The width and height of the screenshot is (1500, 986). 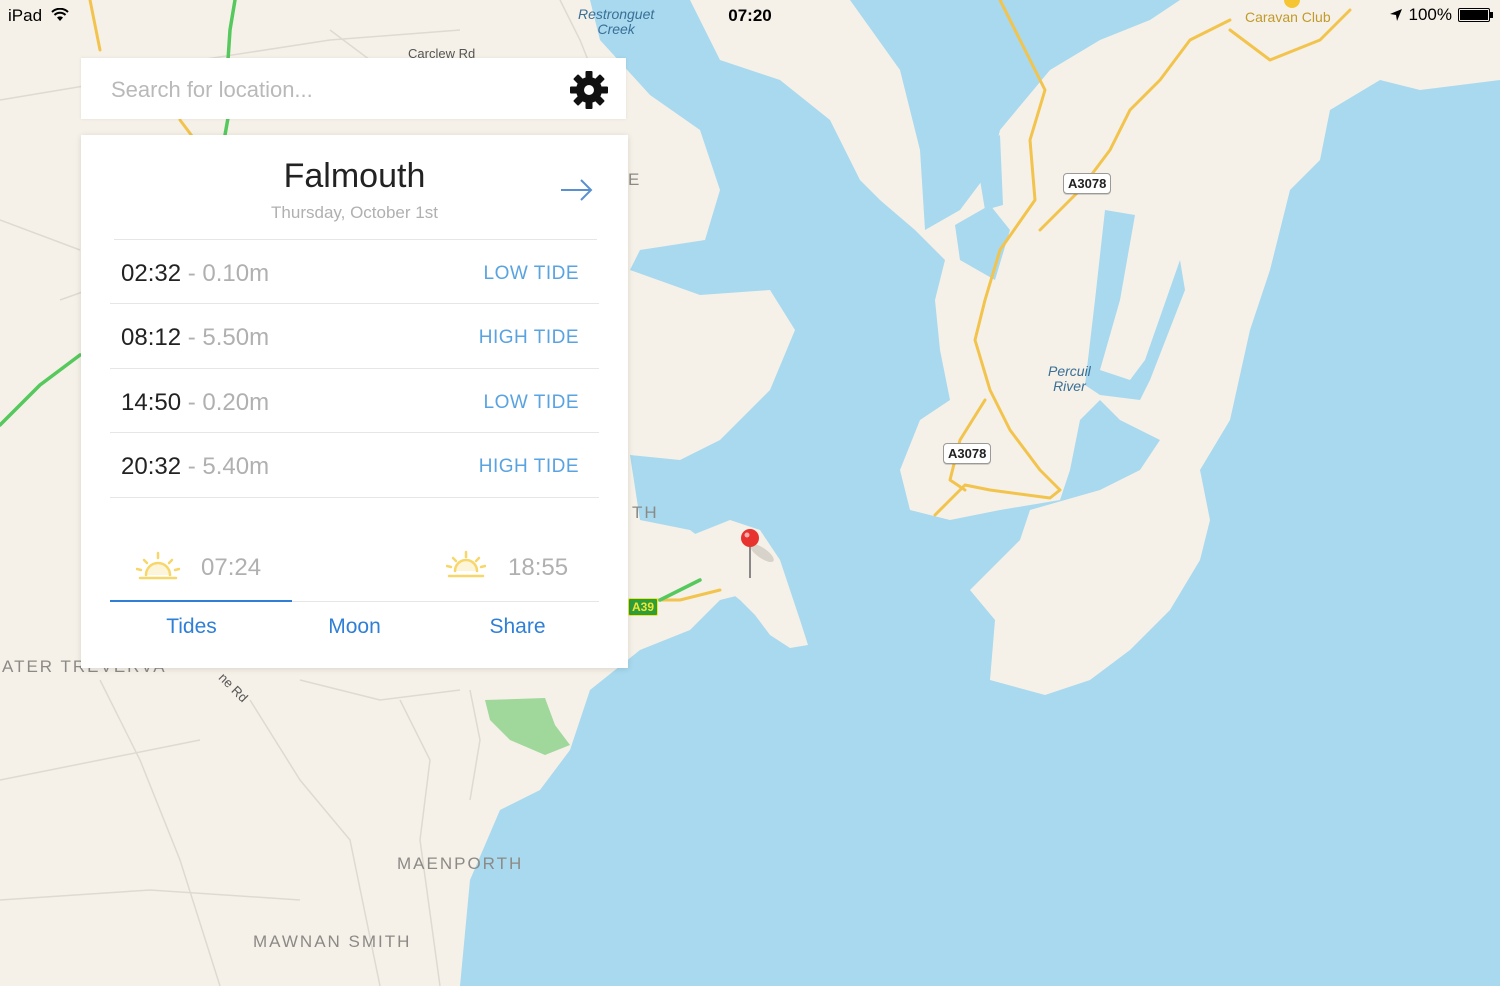 I want to click on location-arrow-icon, so click(x=1395, y=15).